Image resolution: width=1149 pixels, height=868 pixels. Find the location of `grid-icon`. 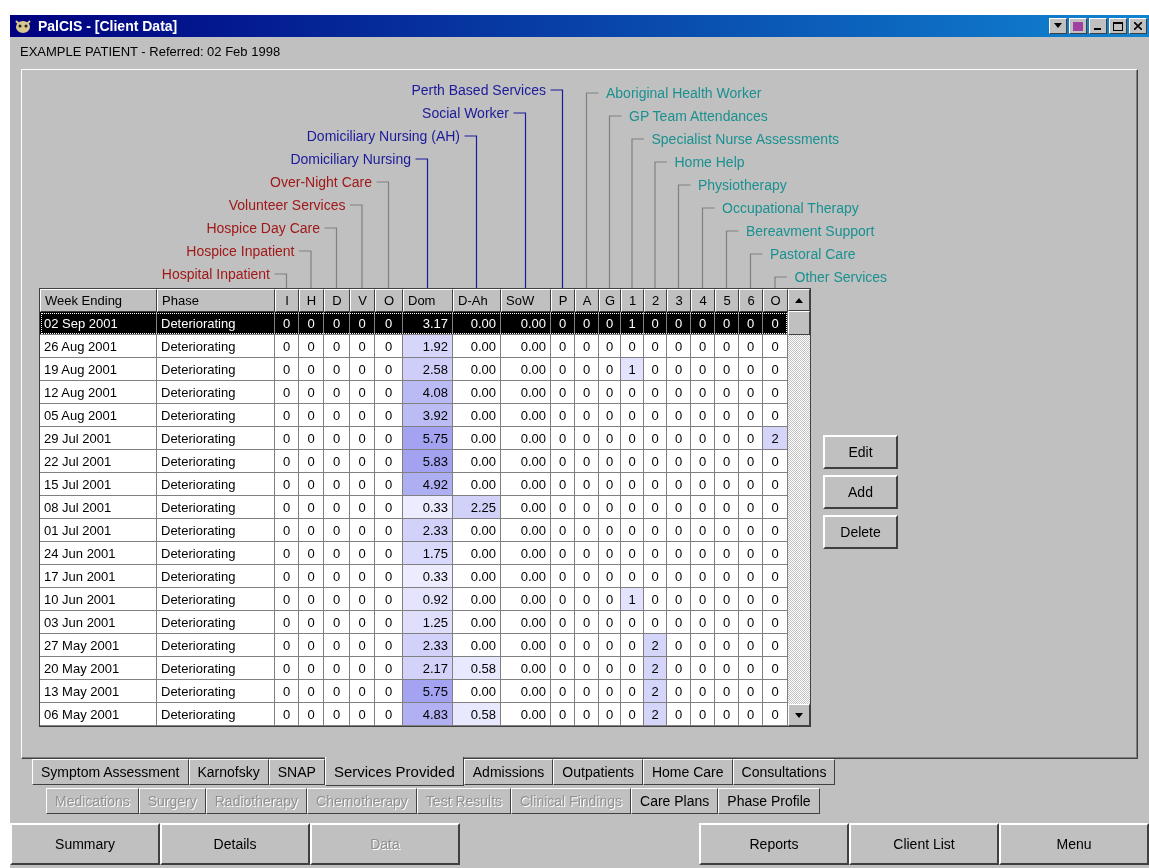

grid-icon is located at coordinates (1078, 26).